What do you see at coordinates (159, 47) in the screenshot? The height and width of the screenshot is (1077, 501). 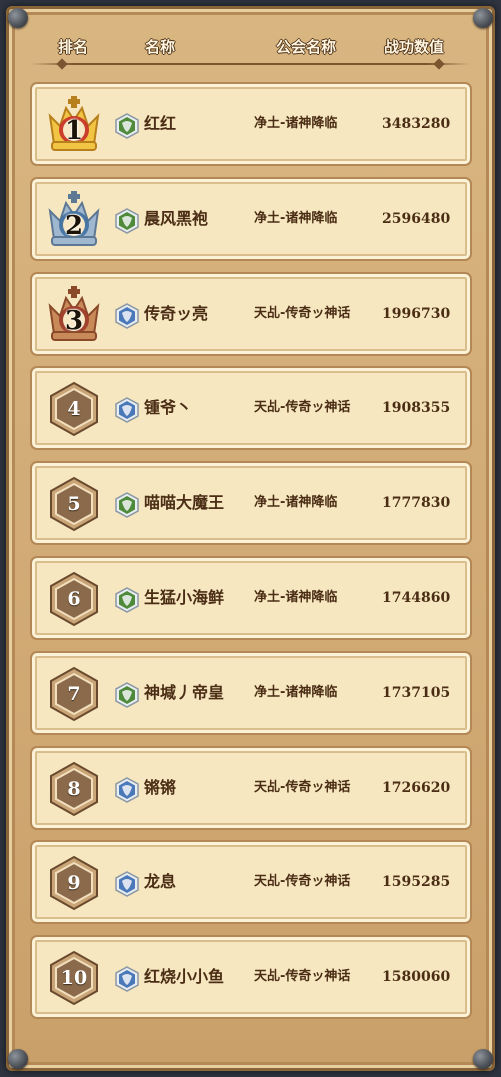 I see `header-name: 名称` at bounding box center [159, 47].